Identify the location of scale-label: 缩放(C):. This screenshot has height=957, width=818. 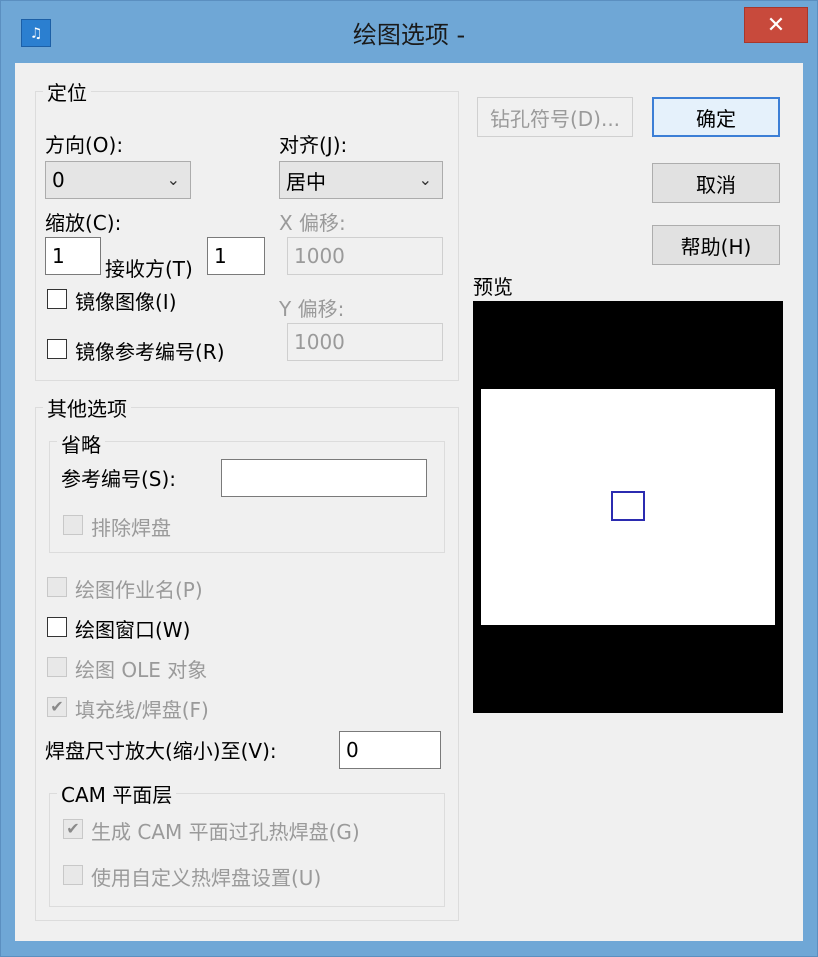
(83, 223).